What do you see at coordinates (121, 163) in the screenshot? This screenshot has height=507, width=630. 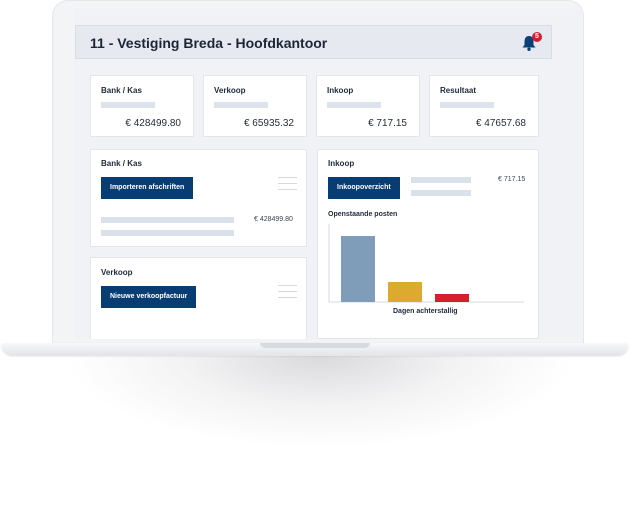 I see `card-title: Bank / Kas` at bounding box center [121, 163].